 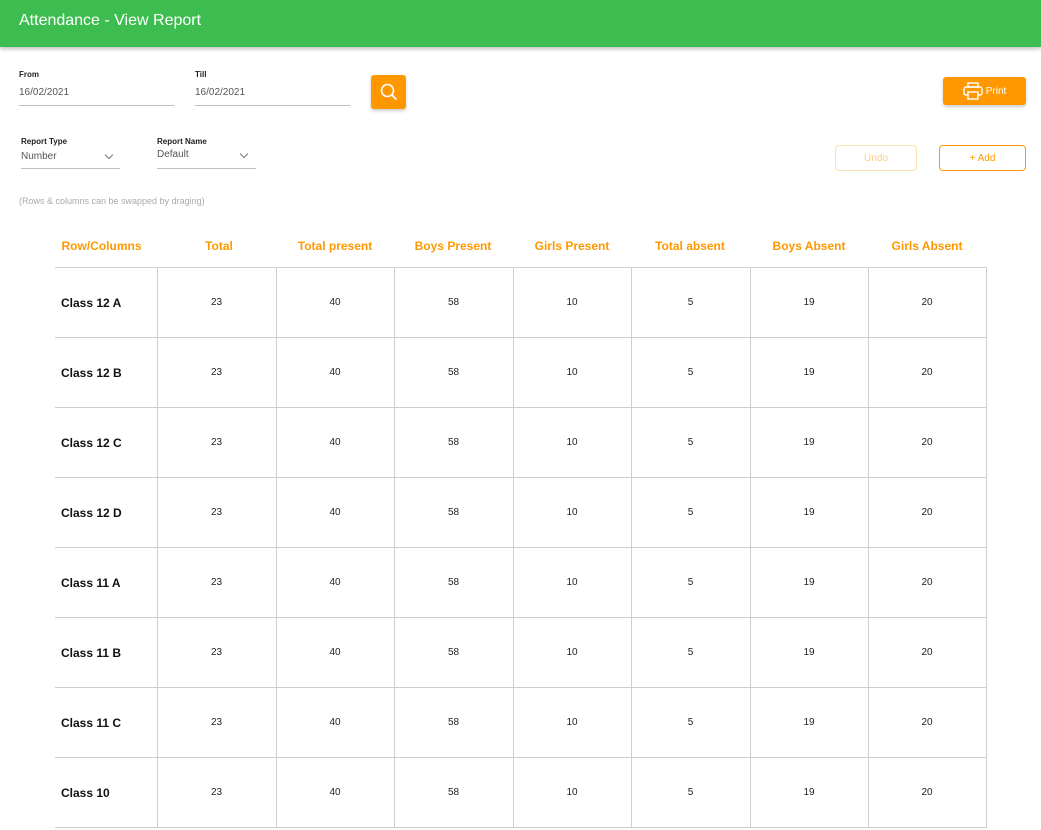 I want to click on column-header: Total present, so click(x=335, y=246).